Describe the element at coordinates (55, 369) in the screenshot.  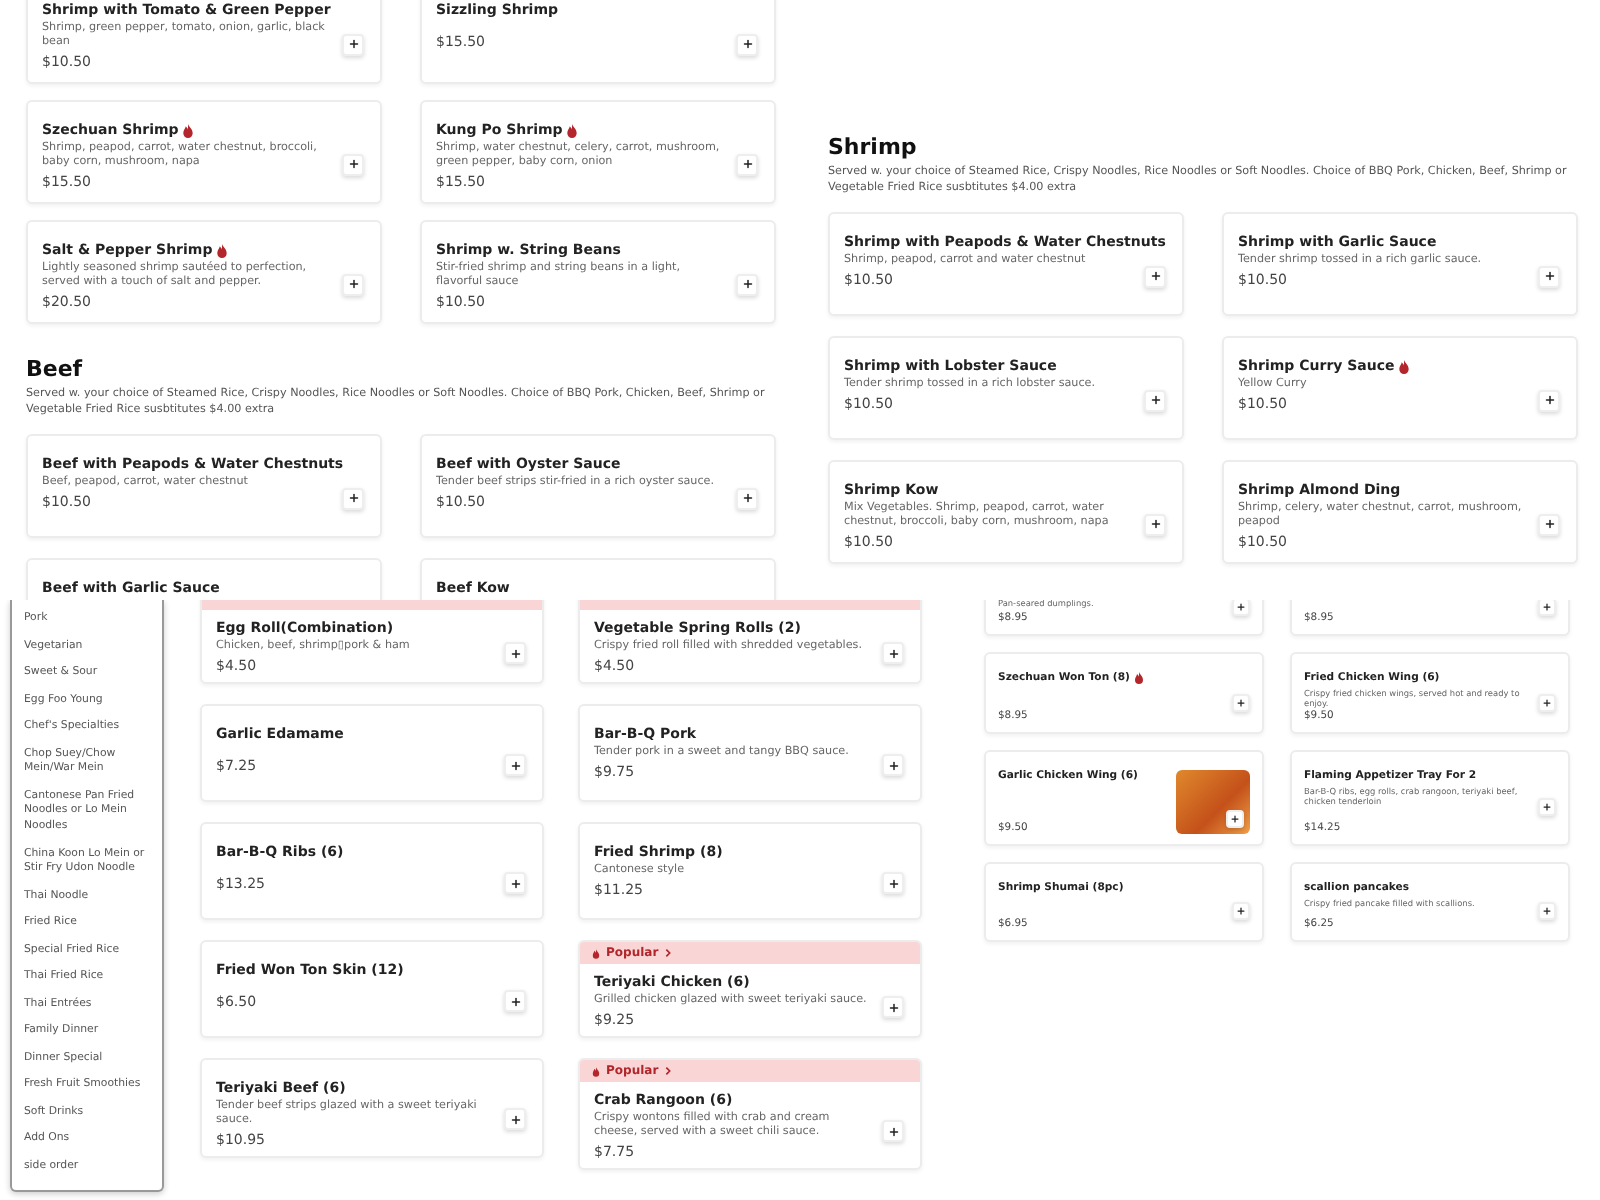
I see `section-title: Beef` at that location.